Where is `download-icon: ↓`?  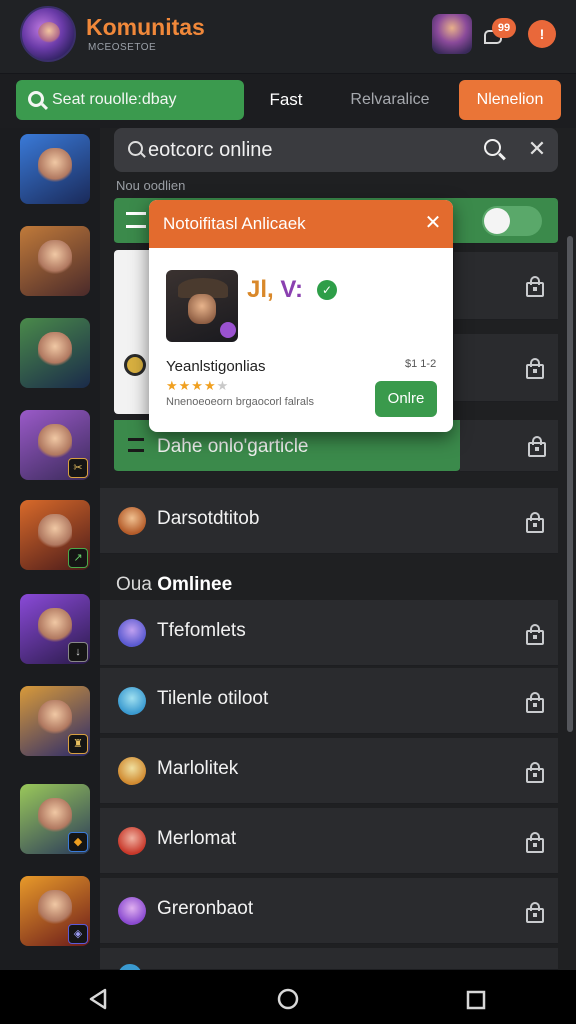
download-icon: ↓ is located at coordinates (78, 652).